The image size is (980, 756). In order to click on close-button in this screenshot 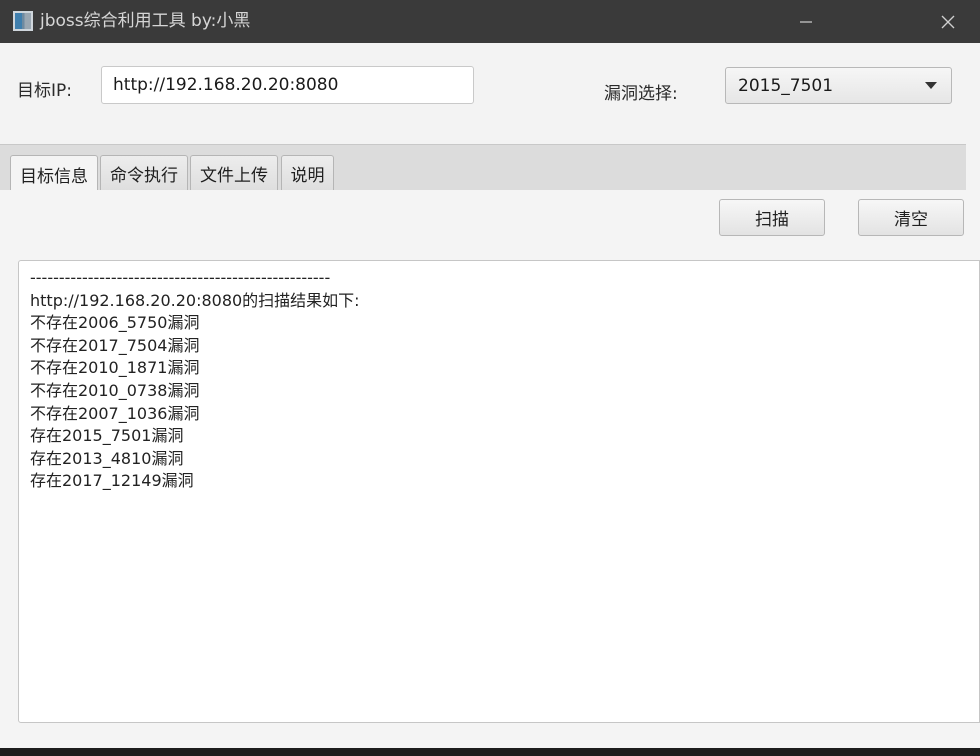, I will do `click(948, 21)`.